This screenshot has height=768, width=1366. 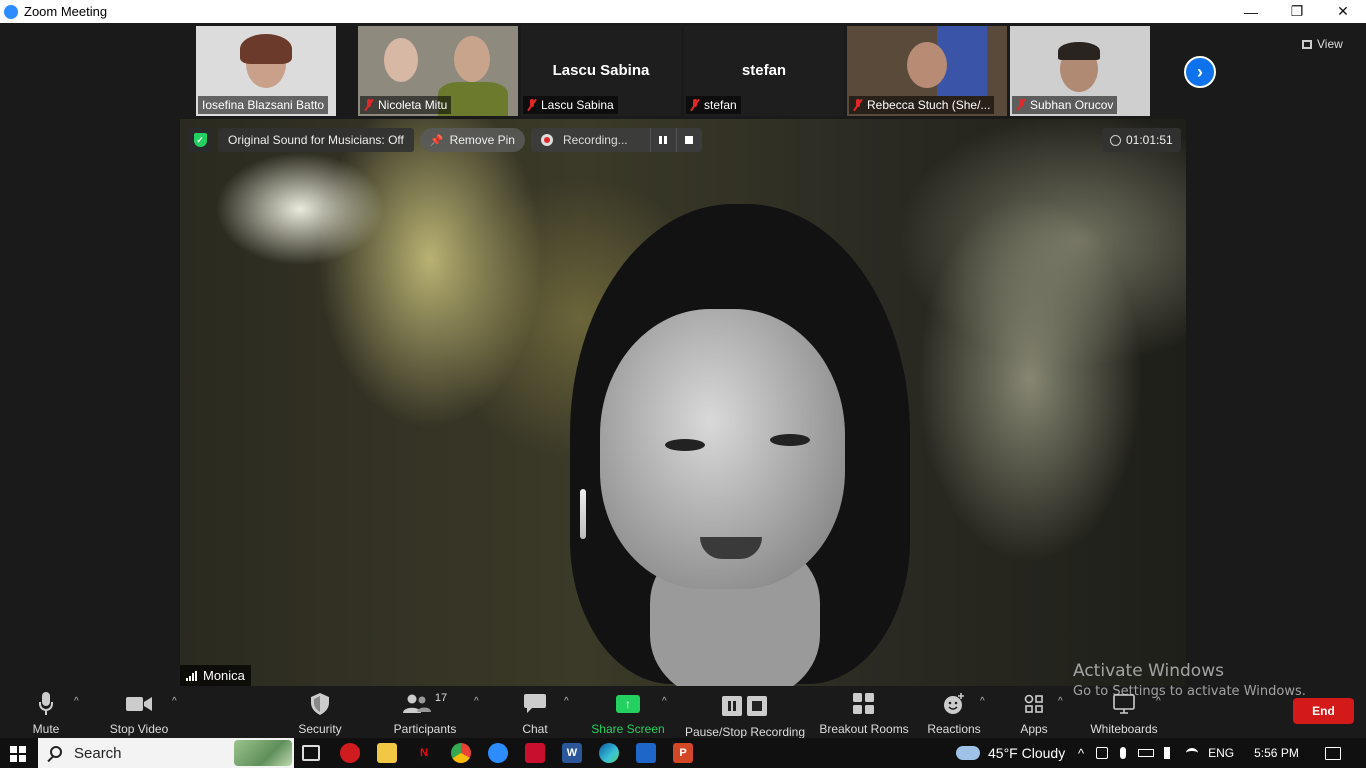 What do you see at coordinates (1343, 11) in the screenshot?
I see `close-button: ✕` at bounding box center [1343, 11].